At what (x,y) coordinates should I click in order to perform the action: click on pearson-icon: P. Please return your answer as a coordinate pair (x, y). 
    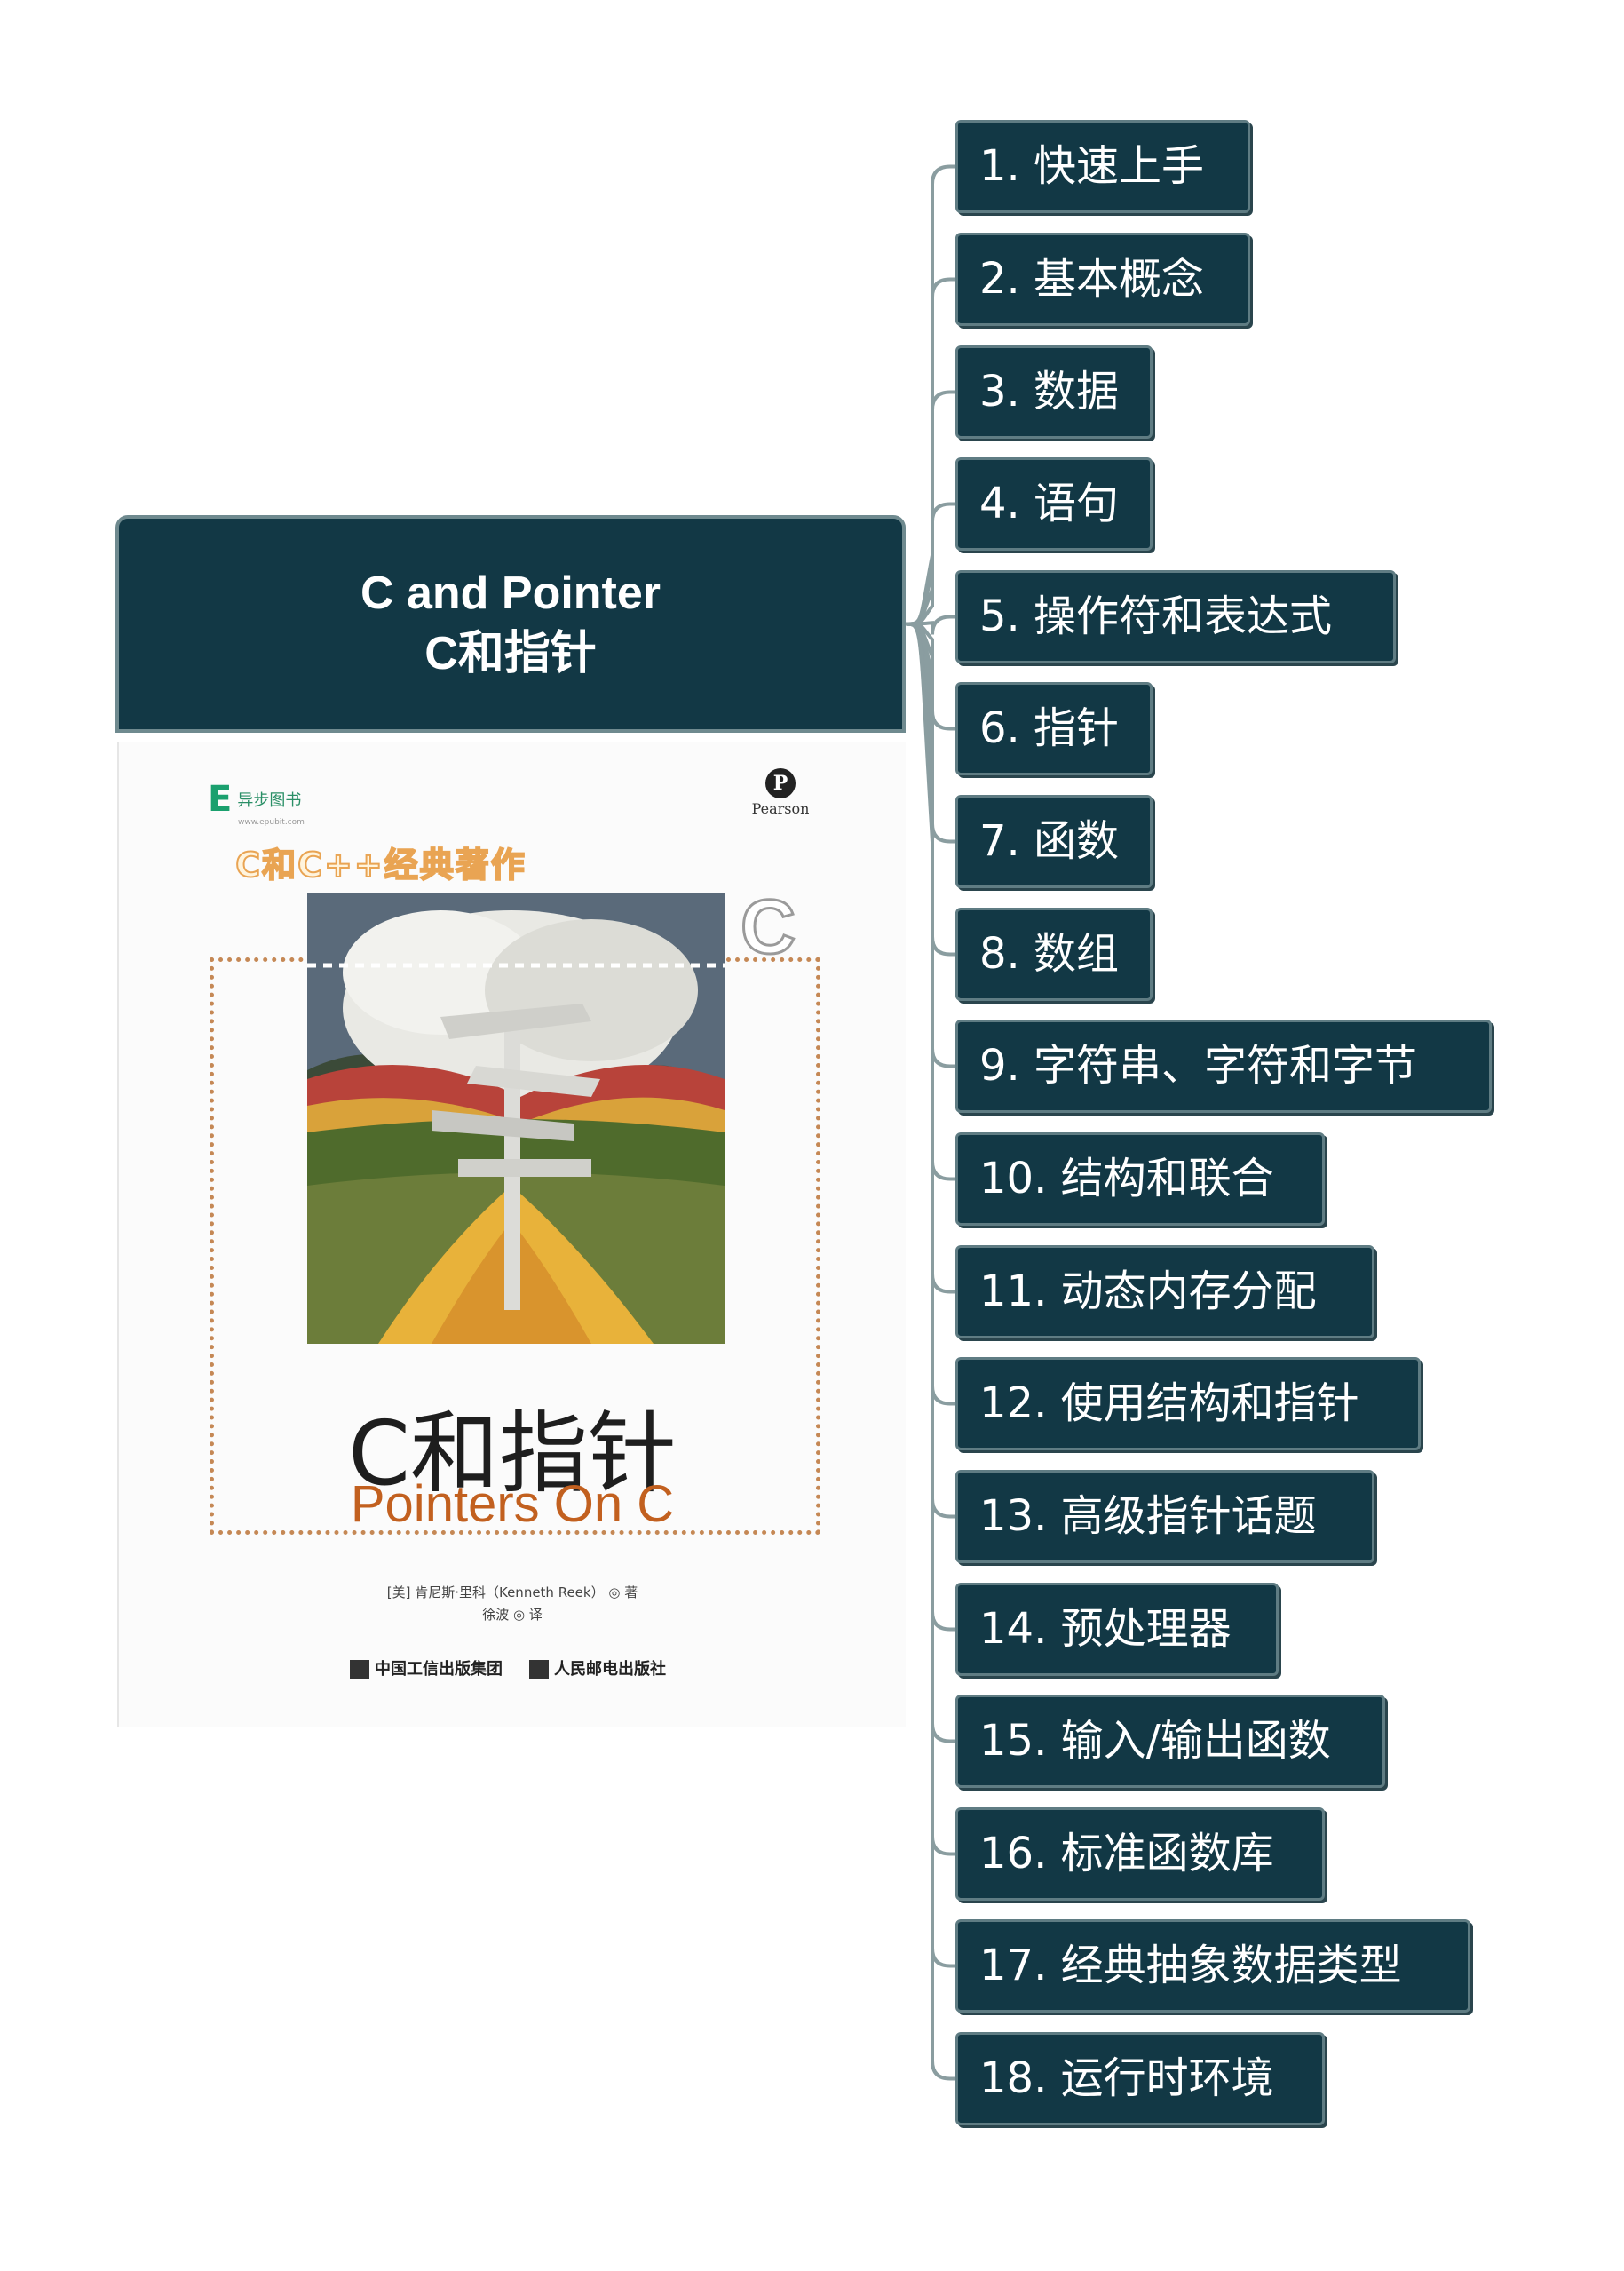
    Looking at the image, I should click on (780, 783).